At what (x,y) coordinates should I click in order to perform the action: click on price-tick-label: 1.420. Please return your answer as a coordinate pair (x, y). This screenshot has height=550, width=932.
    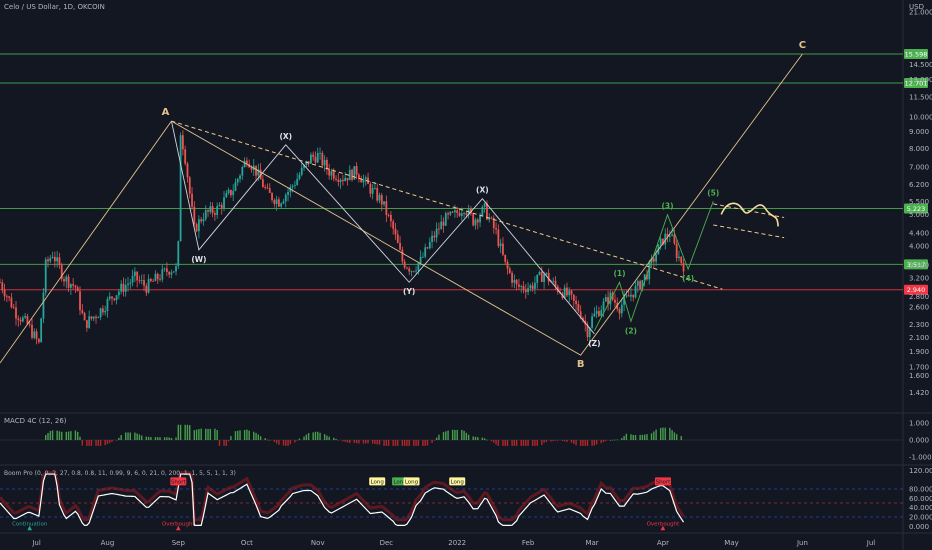
    Looking at the image, I should click on (919, 393).